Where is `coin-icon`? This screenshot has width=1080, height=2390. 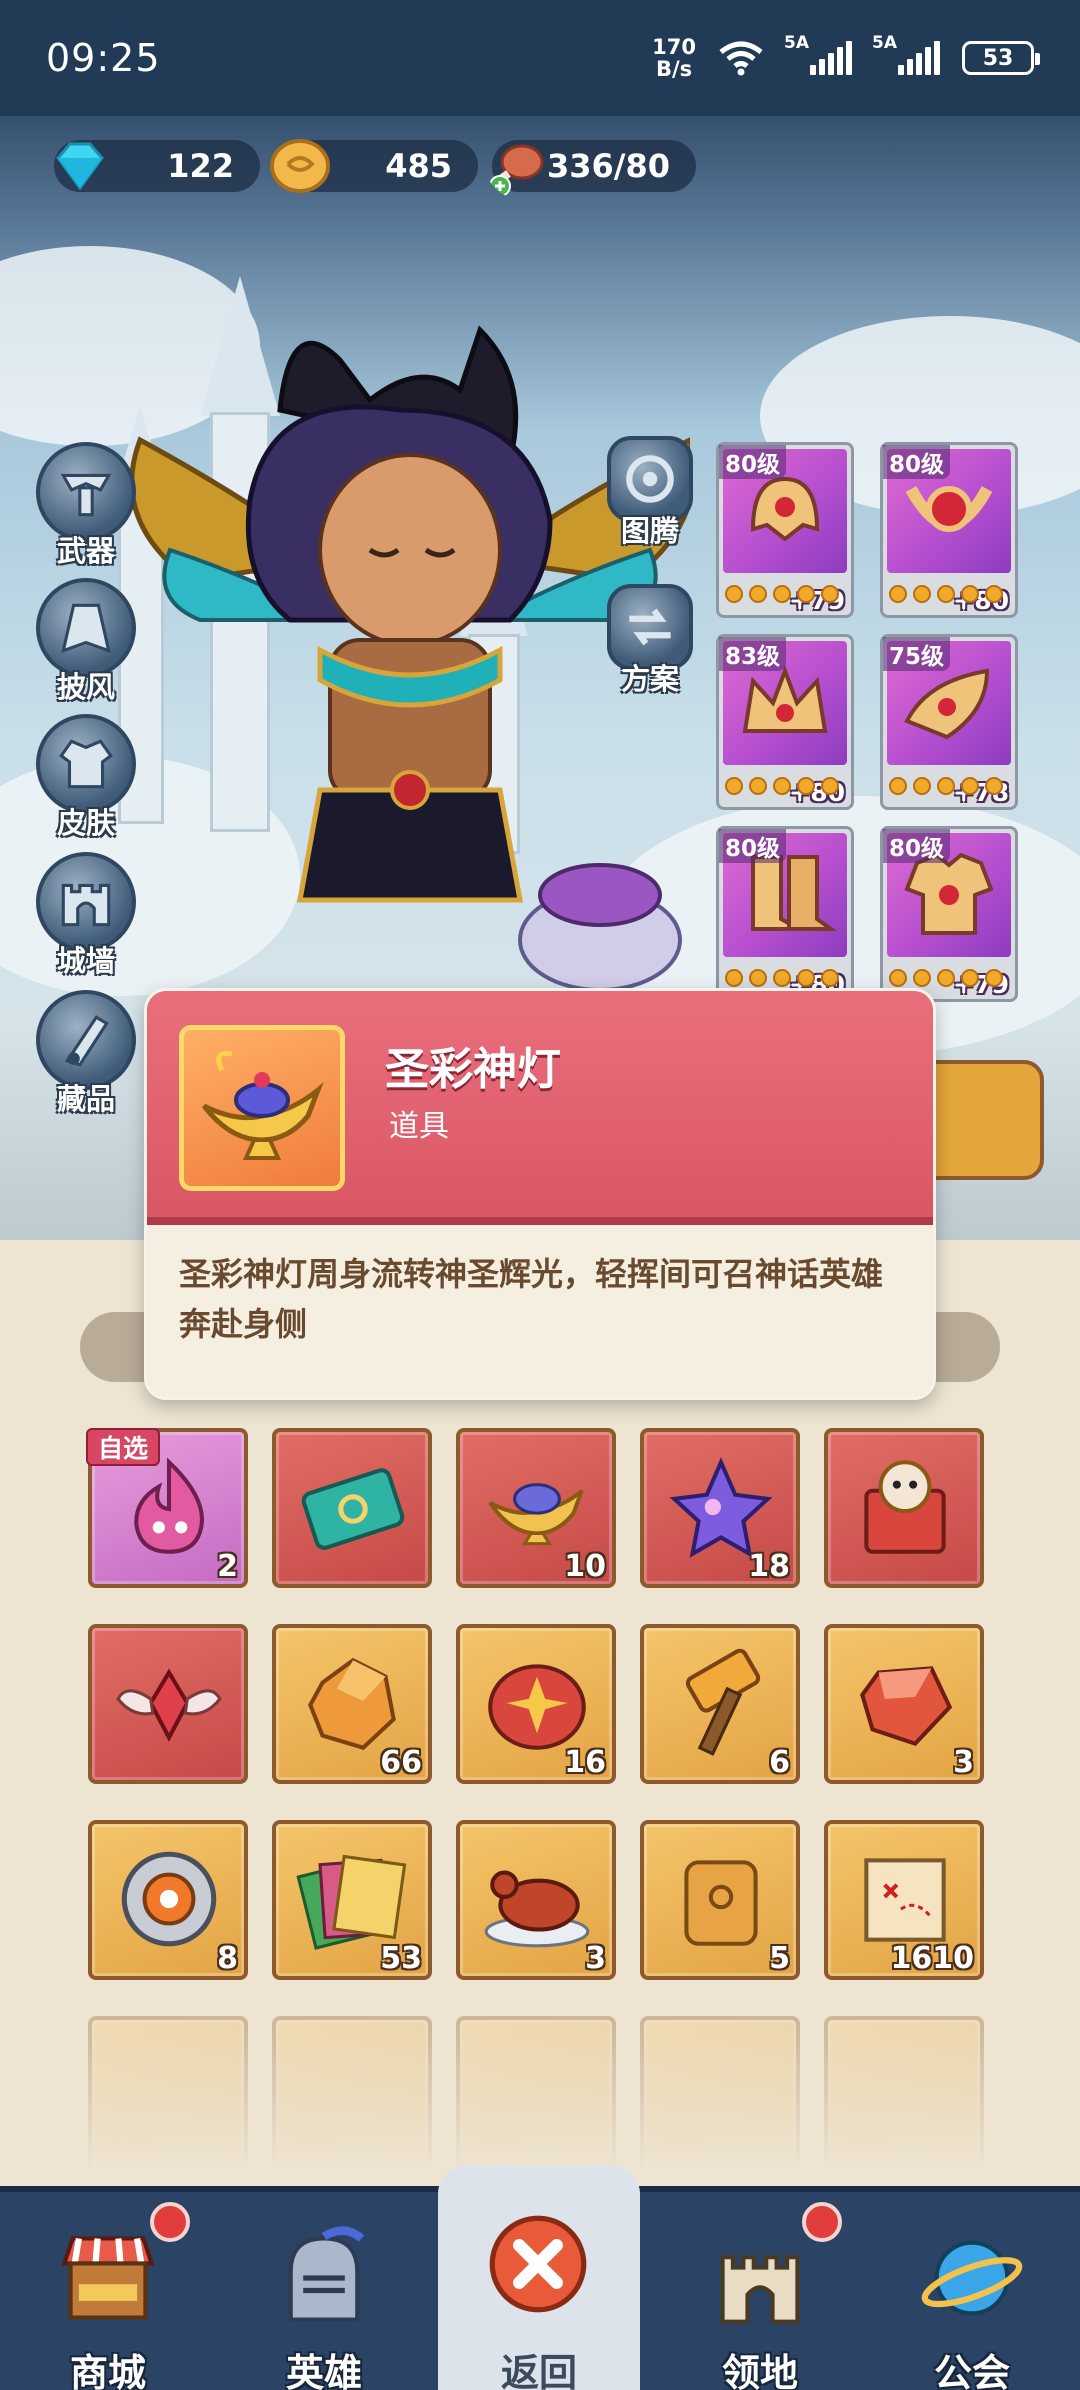
coin-icon is located at coordinates (300, 166).